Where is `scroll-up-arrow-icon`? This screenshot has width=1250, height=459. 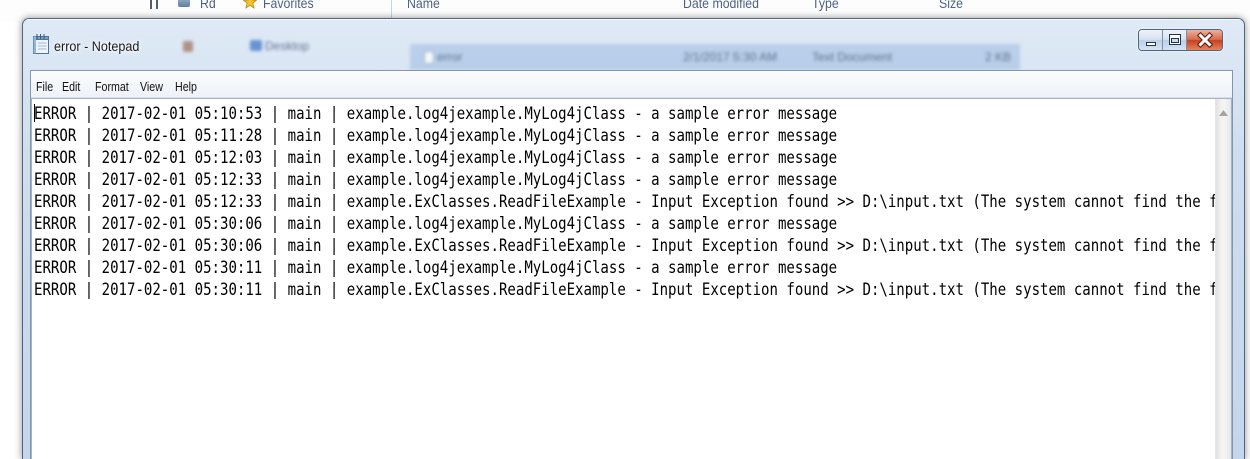
scroll-up-arrow-icon is located at coordinates (1223, 113).